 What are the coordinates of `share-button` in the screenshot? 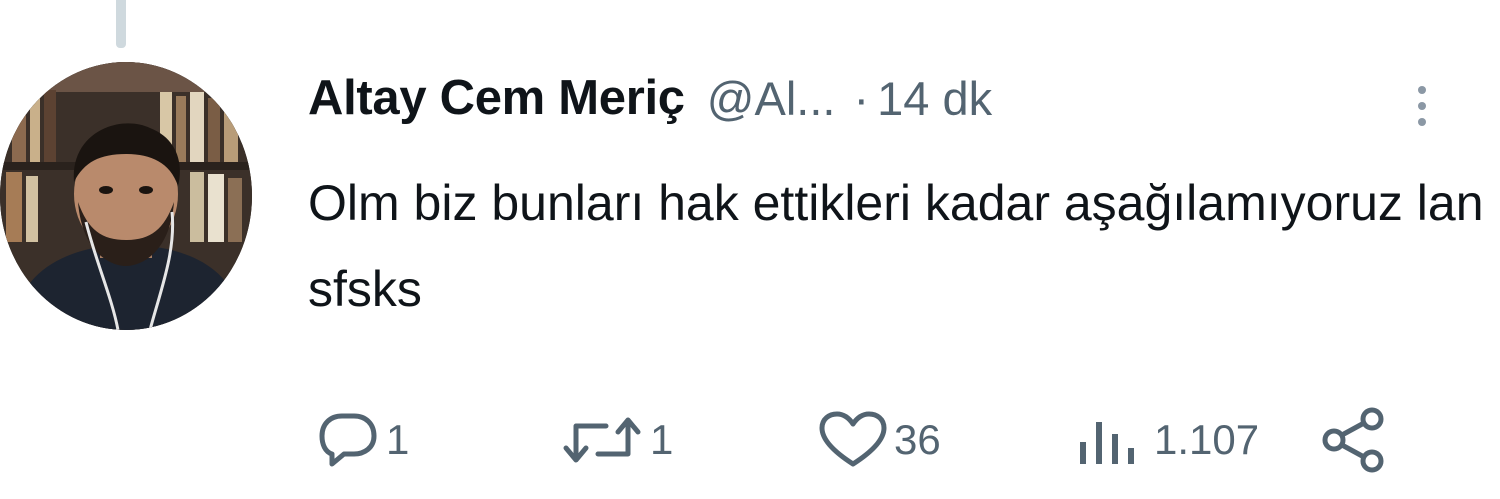 It's located at (1355, 440).